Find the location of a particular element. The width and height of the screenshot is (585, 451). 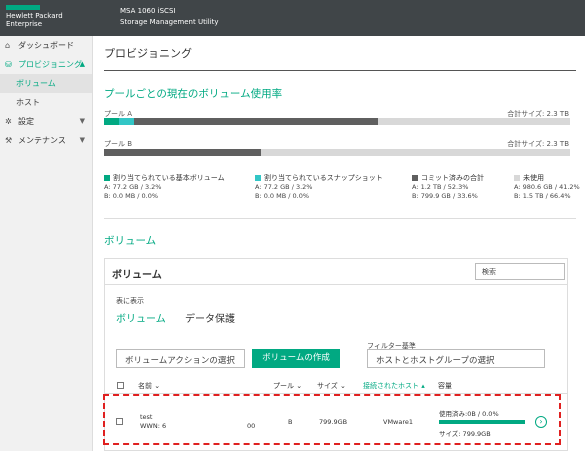

legend-label: 未使用 is located at coordinates (533, 178).